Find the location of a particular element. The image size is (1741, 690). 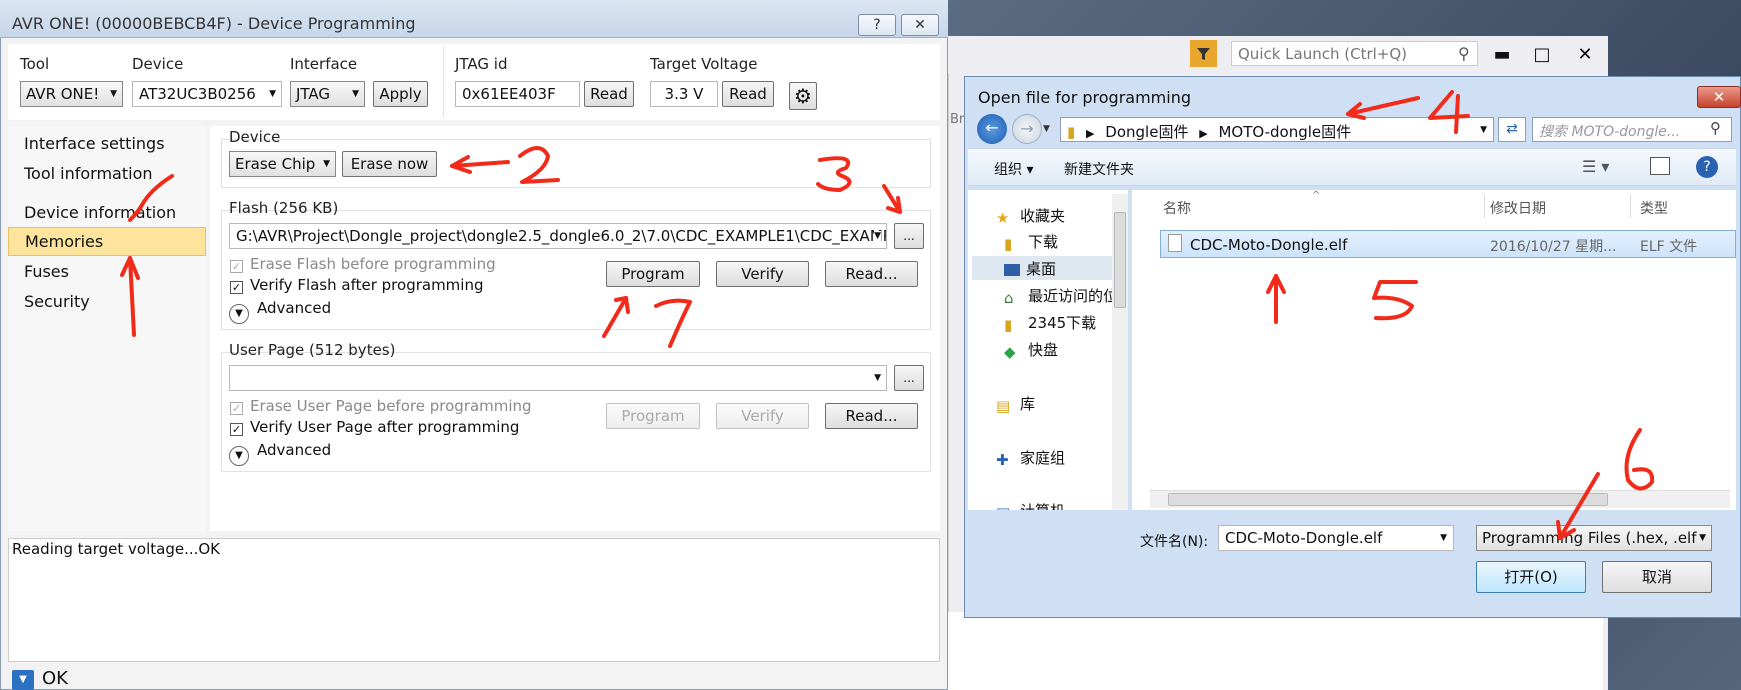

tree-scroll-thumb is located at coordinates (1120, 260).